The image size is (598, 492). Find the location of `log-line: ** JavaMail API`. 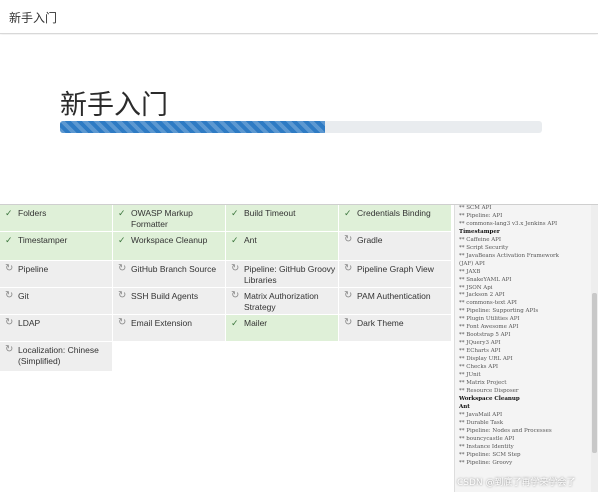

log-line: ** JavaMail API is located at coordinates (481, 414).